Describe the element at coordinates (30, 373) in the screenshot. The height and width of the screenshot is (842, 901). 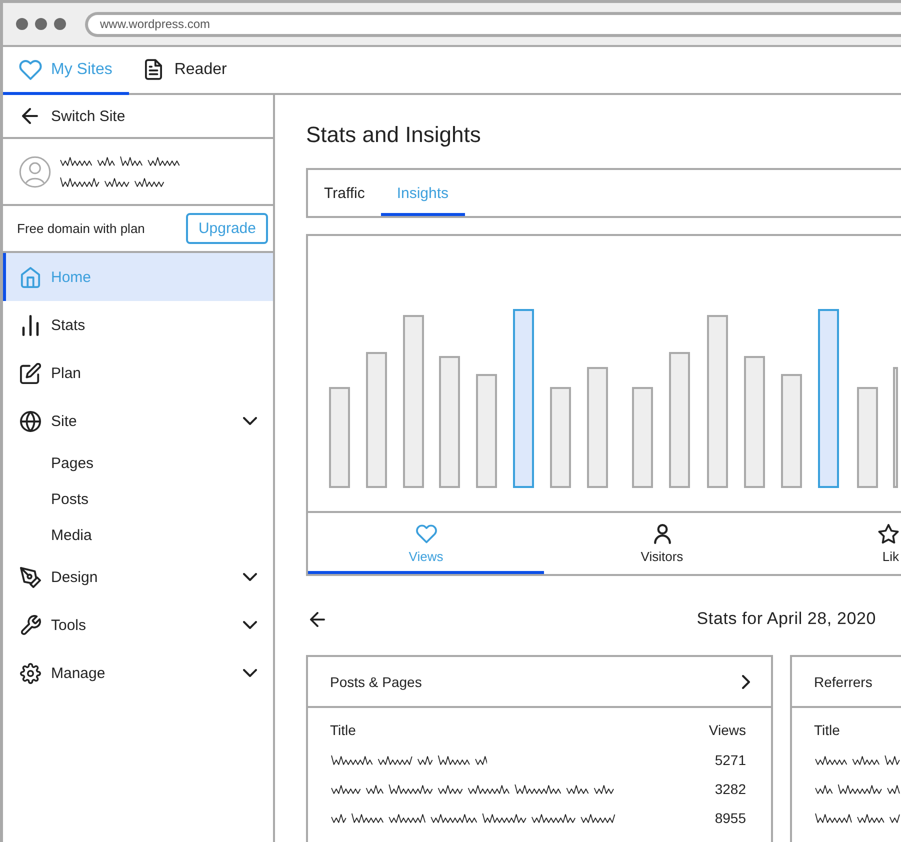
I see `edit-icon` at that location.